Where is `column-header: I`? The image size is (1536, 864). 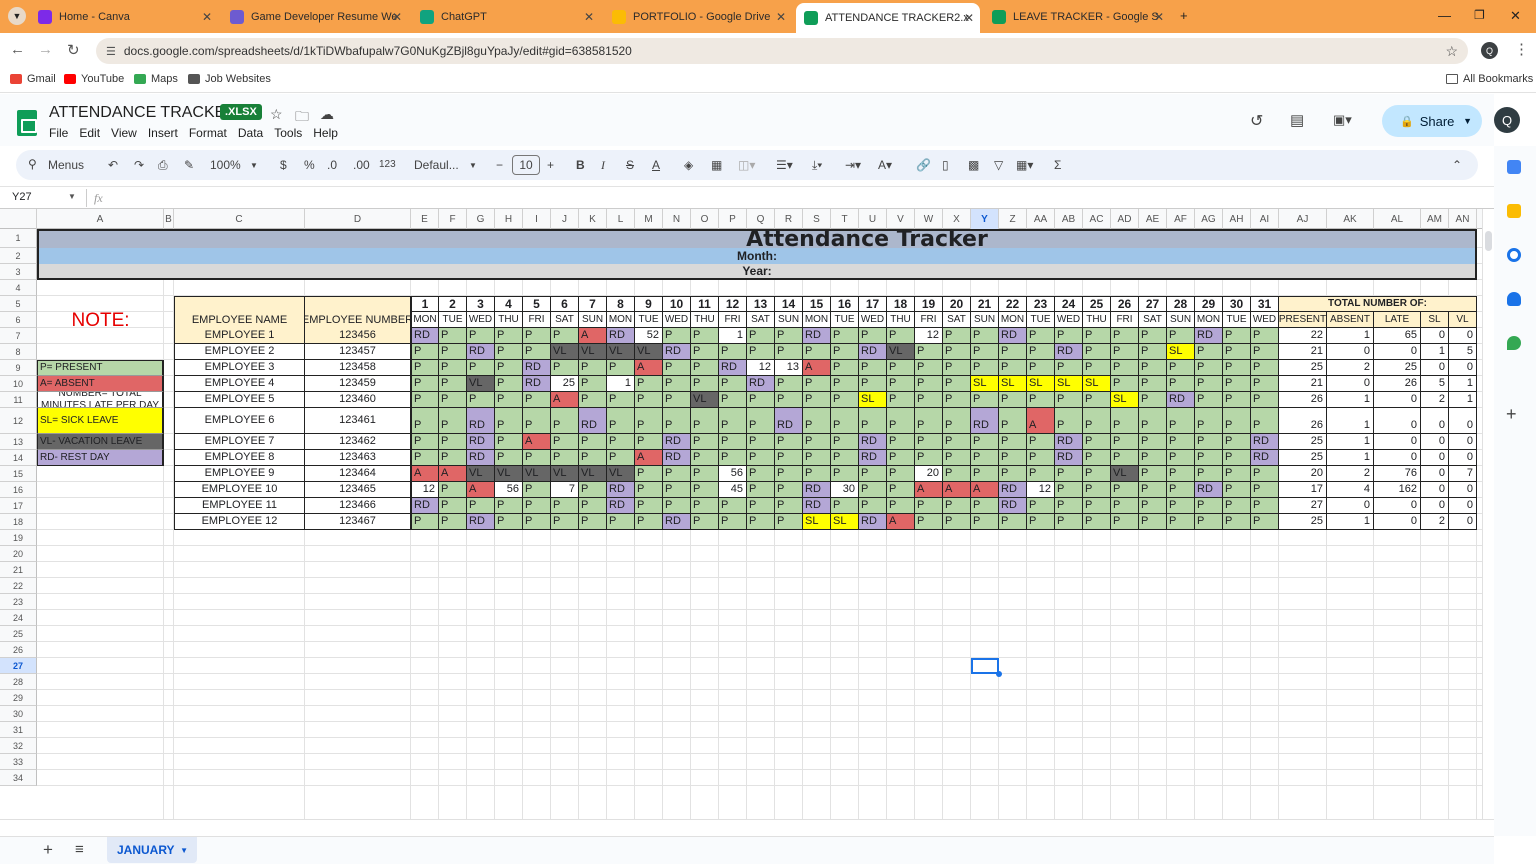
column-header: I is located at coordinates (537, 219).